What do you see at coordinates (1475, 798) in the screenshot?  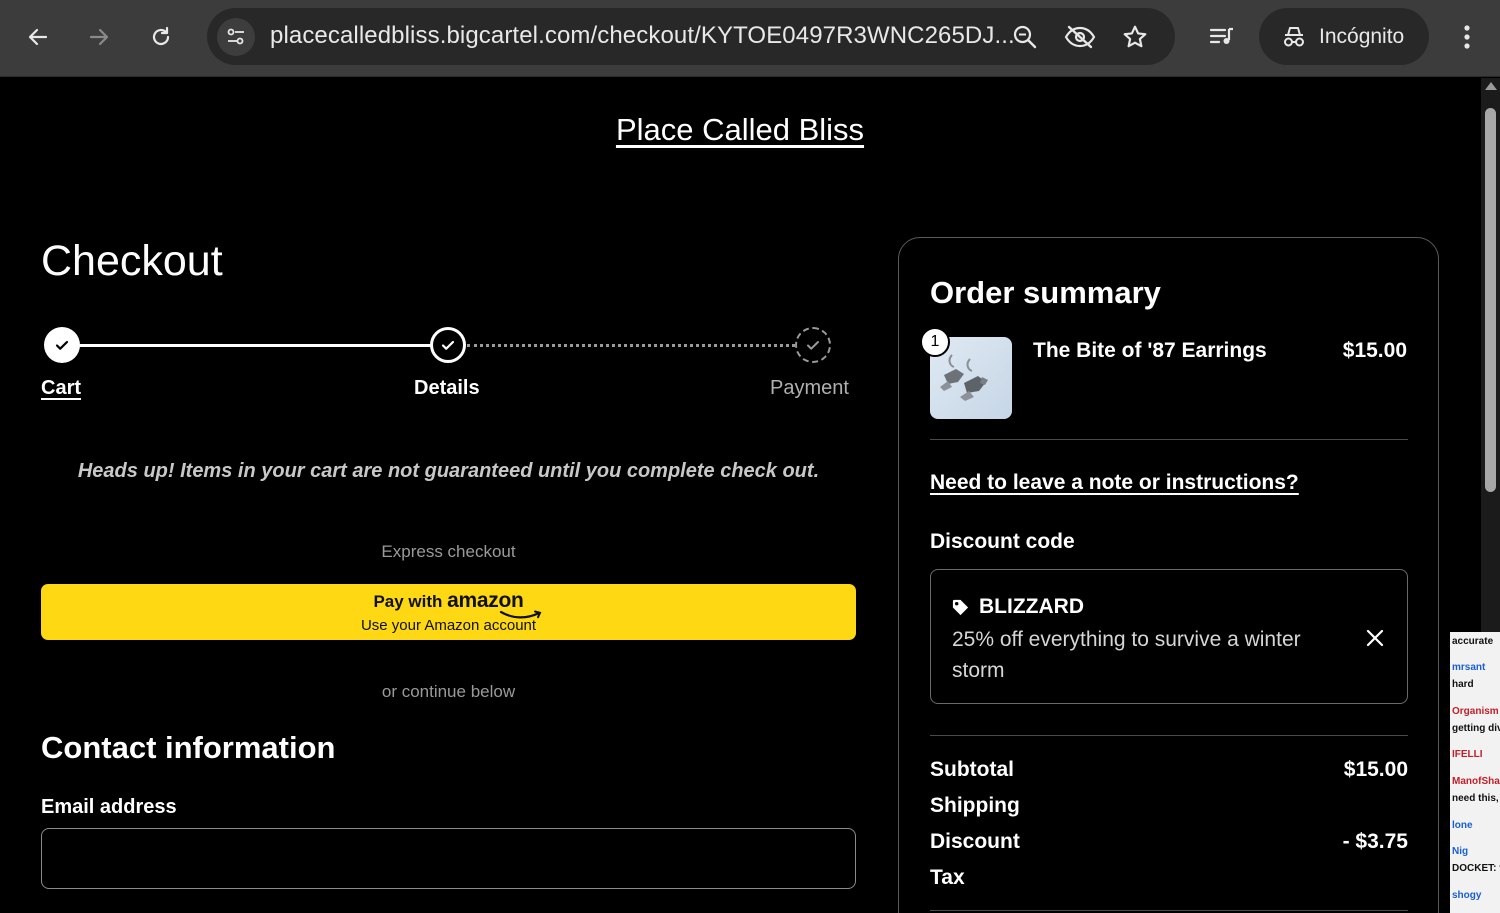 I see `chat-line: need this,` at bounding box center [1475, 798].